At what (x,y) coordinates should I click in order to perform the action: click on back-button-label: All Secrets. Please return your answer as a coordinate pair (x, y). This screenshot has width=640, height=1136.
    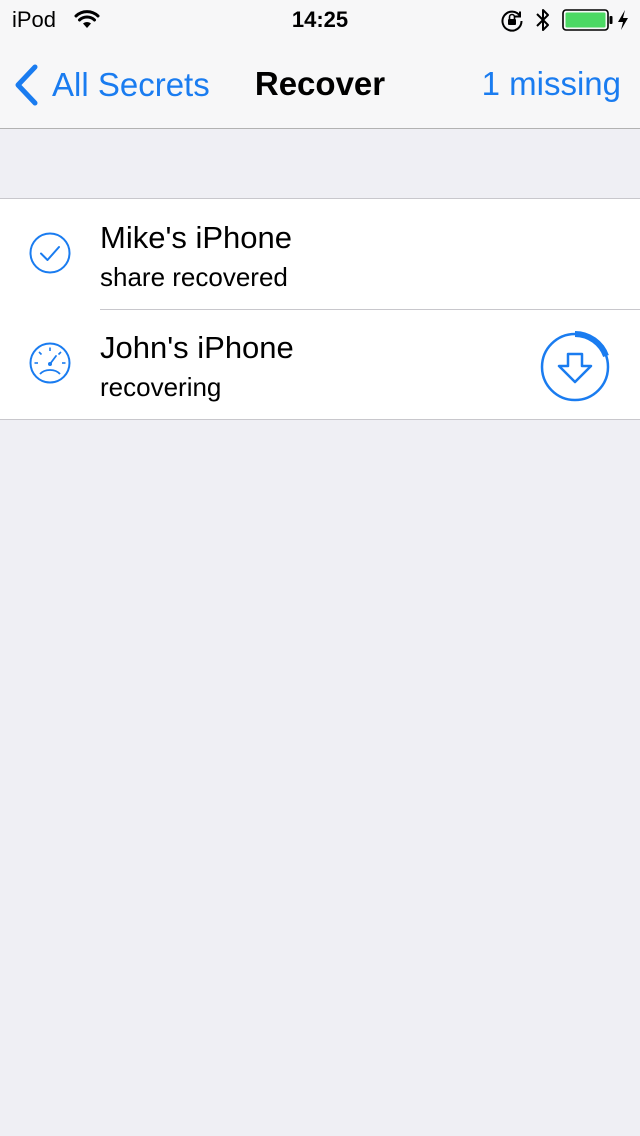
    Looking at the image, I should click on (131, 84).